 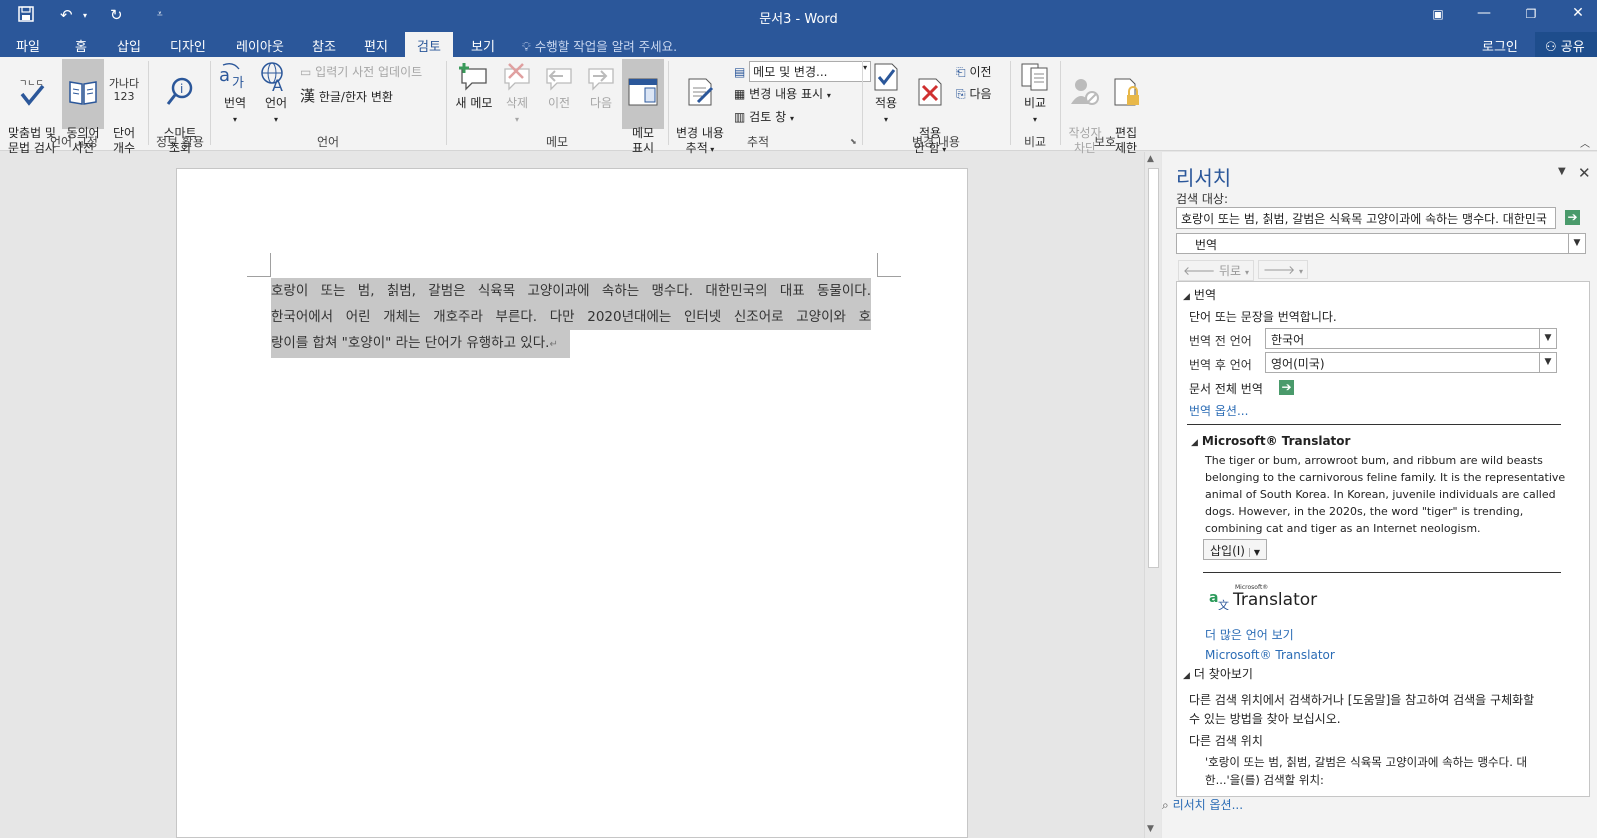 What do you see at coordinates (1438, 14) in the screenshot?
I see `ribbon-display-options-icon: ▣` at bounding box center [1438, 14].